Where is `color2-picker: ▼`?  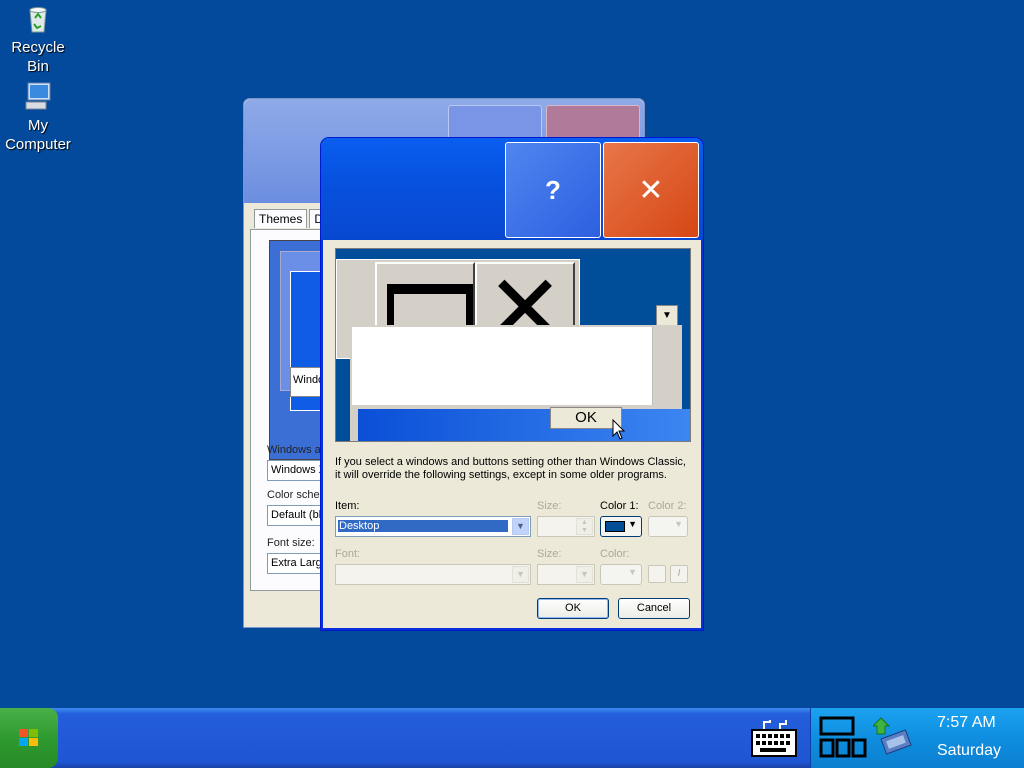
color2-picker: ▼ is located at coordinates (668, 526).